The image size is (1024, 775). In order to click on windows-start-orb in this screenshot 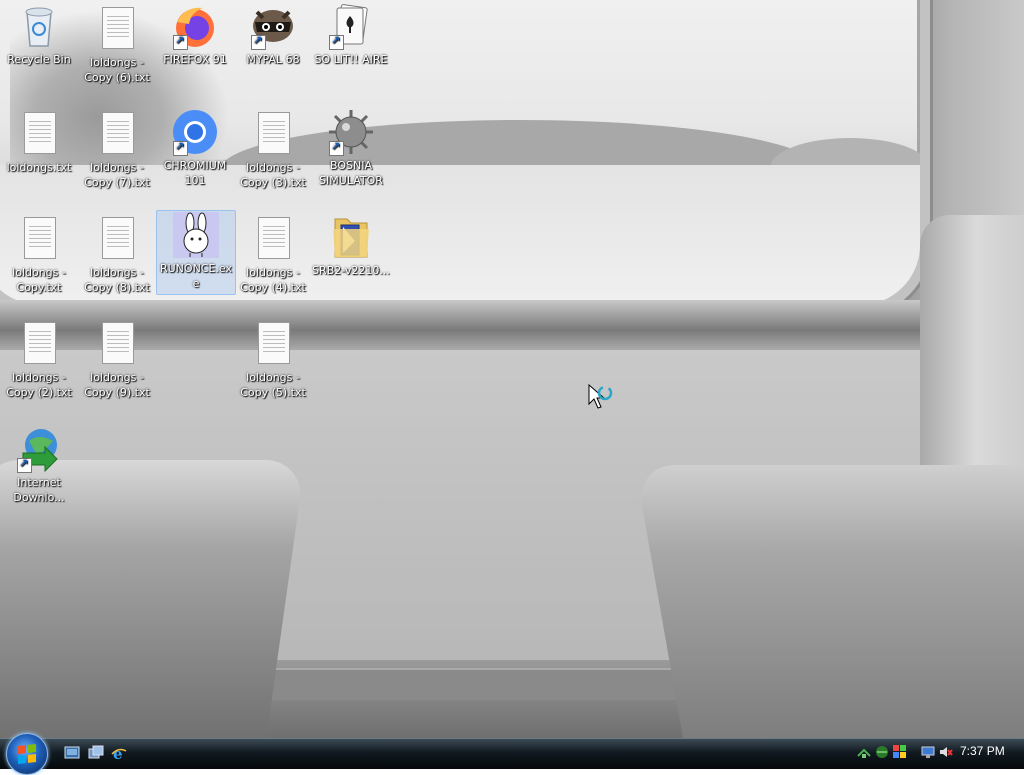, I will do `click(27, 754)`.